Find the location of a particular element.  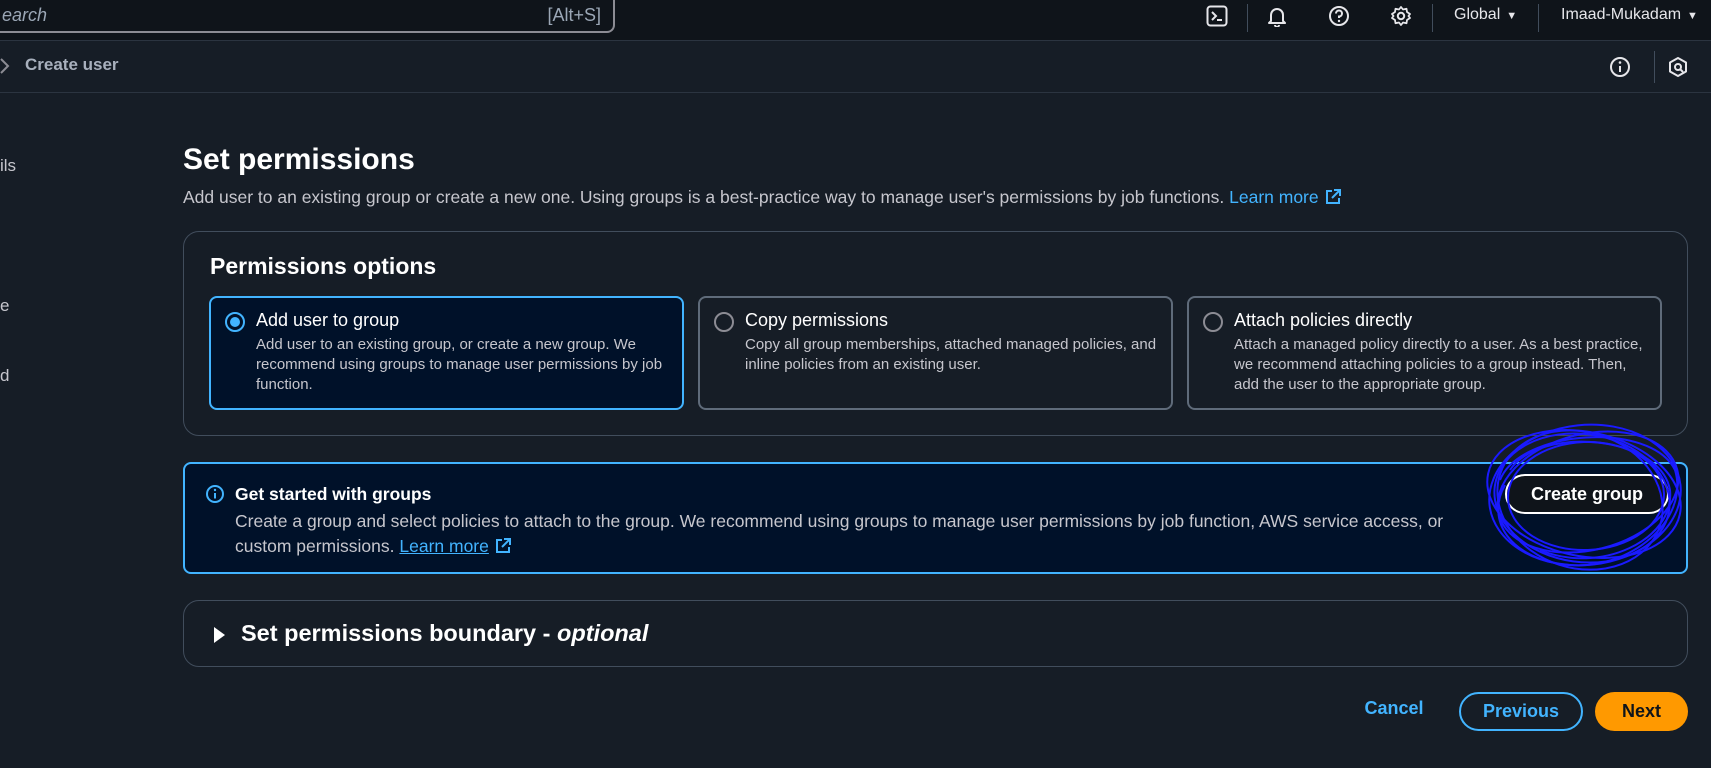

breadcrumb: Create user is located at coordinates (855, 67).